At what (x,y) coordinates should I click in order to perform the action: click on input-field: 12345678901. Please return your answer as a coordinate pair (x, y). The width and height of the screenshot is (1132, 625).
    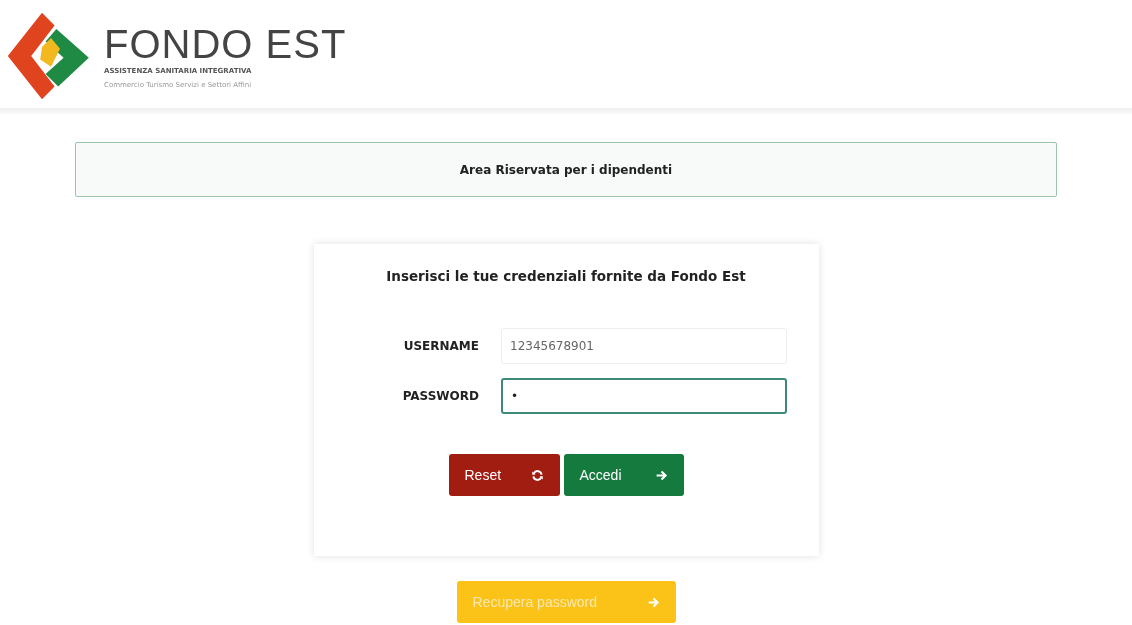
    Looking at the image, I should click on (644, 346).